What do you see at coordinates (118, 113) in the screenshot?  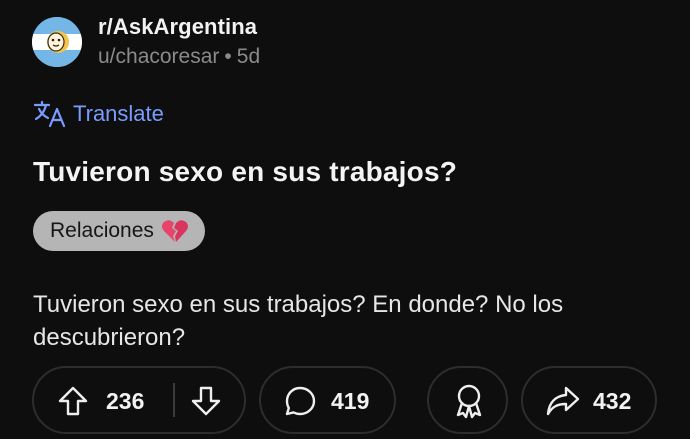 I see `translate-label: Translate` at bounding box center [118, 113].